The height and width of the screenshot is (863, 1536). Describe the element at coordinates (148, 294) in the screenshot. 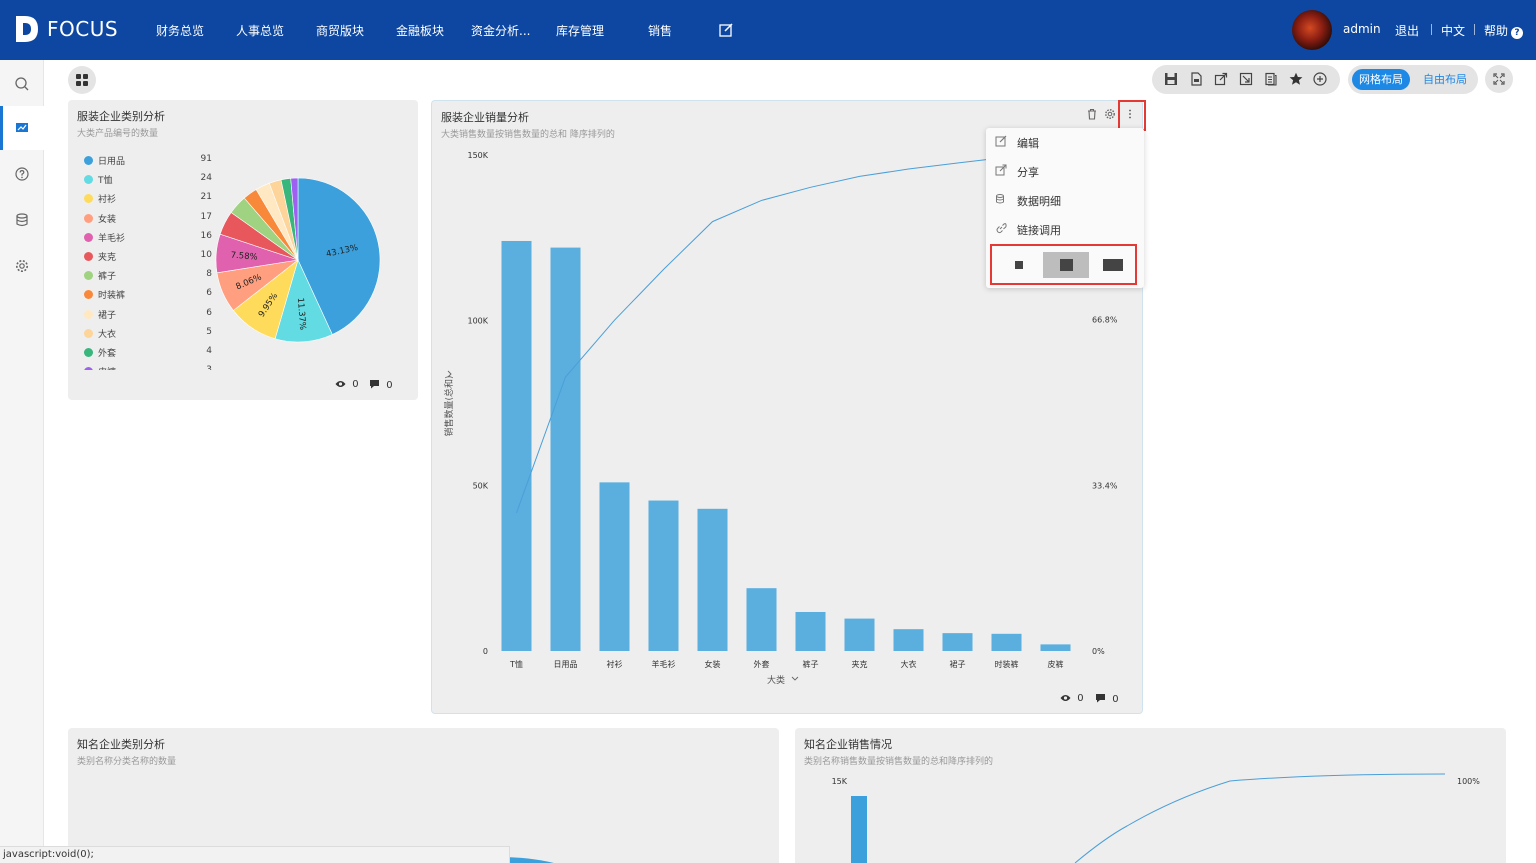

I see `legend-item: 时装裤 6` at that location.